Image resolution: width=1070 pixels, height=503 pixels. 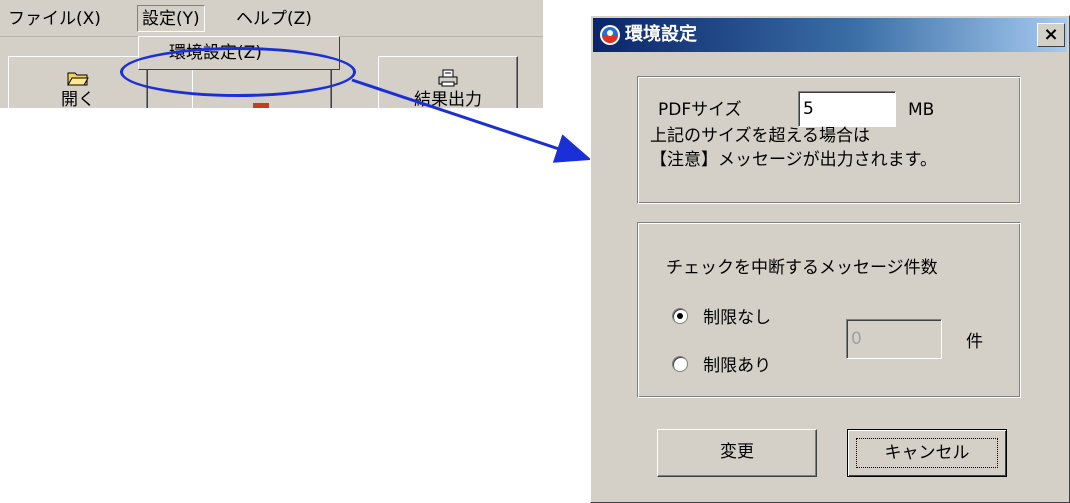 What do you see at coordinates (171, 18) in the screenshot?
I see `menu-settings: 設定(Y)` at bounding box center [171, 18].